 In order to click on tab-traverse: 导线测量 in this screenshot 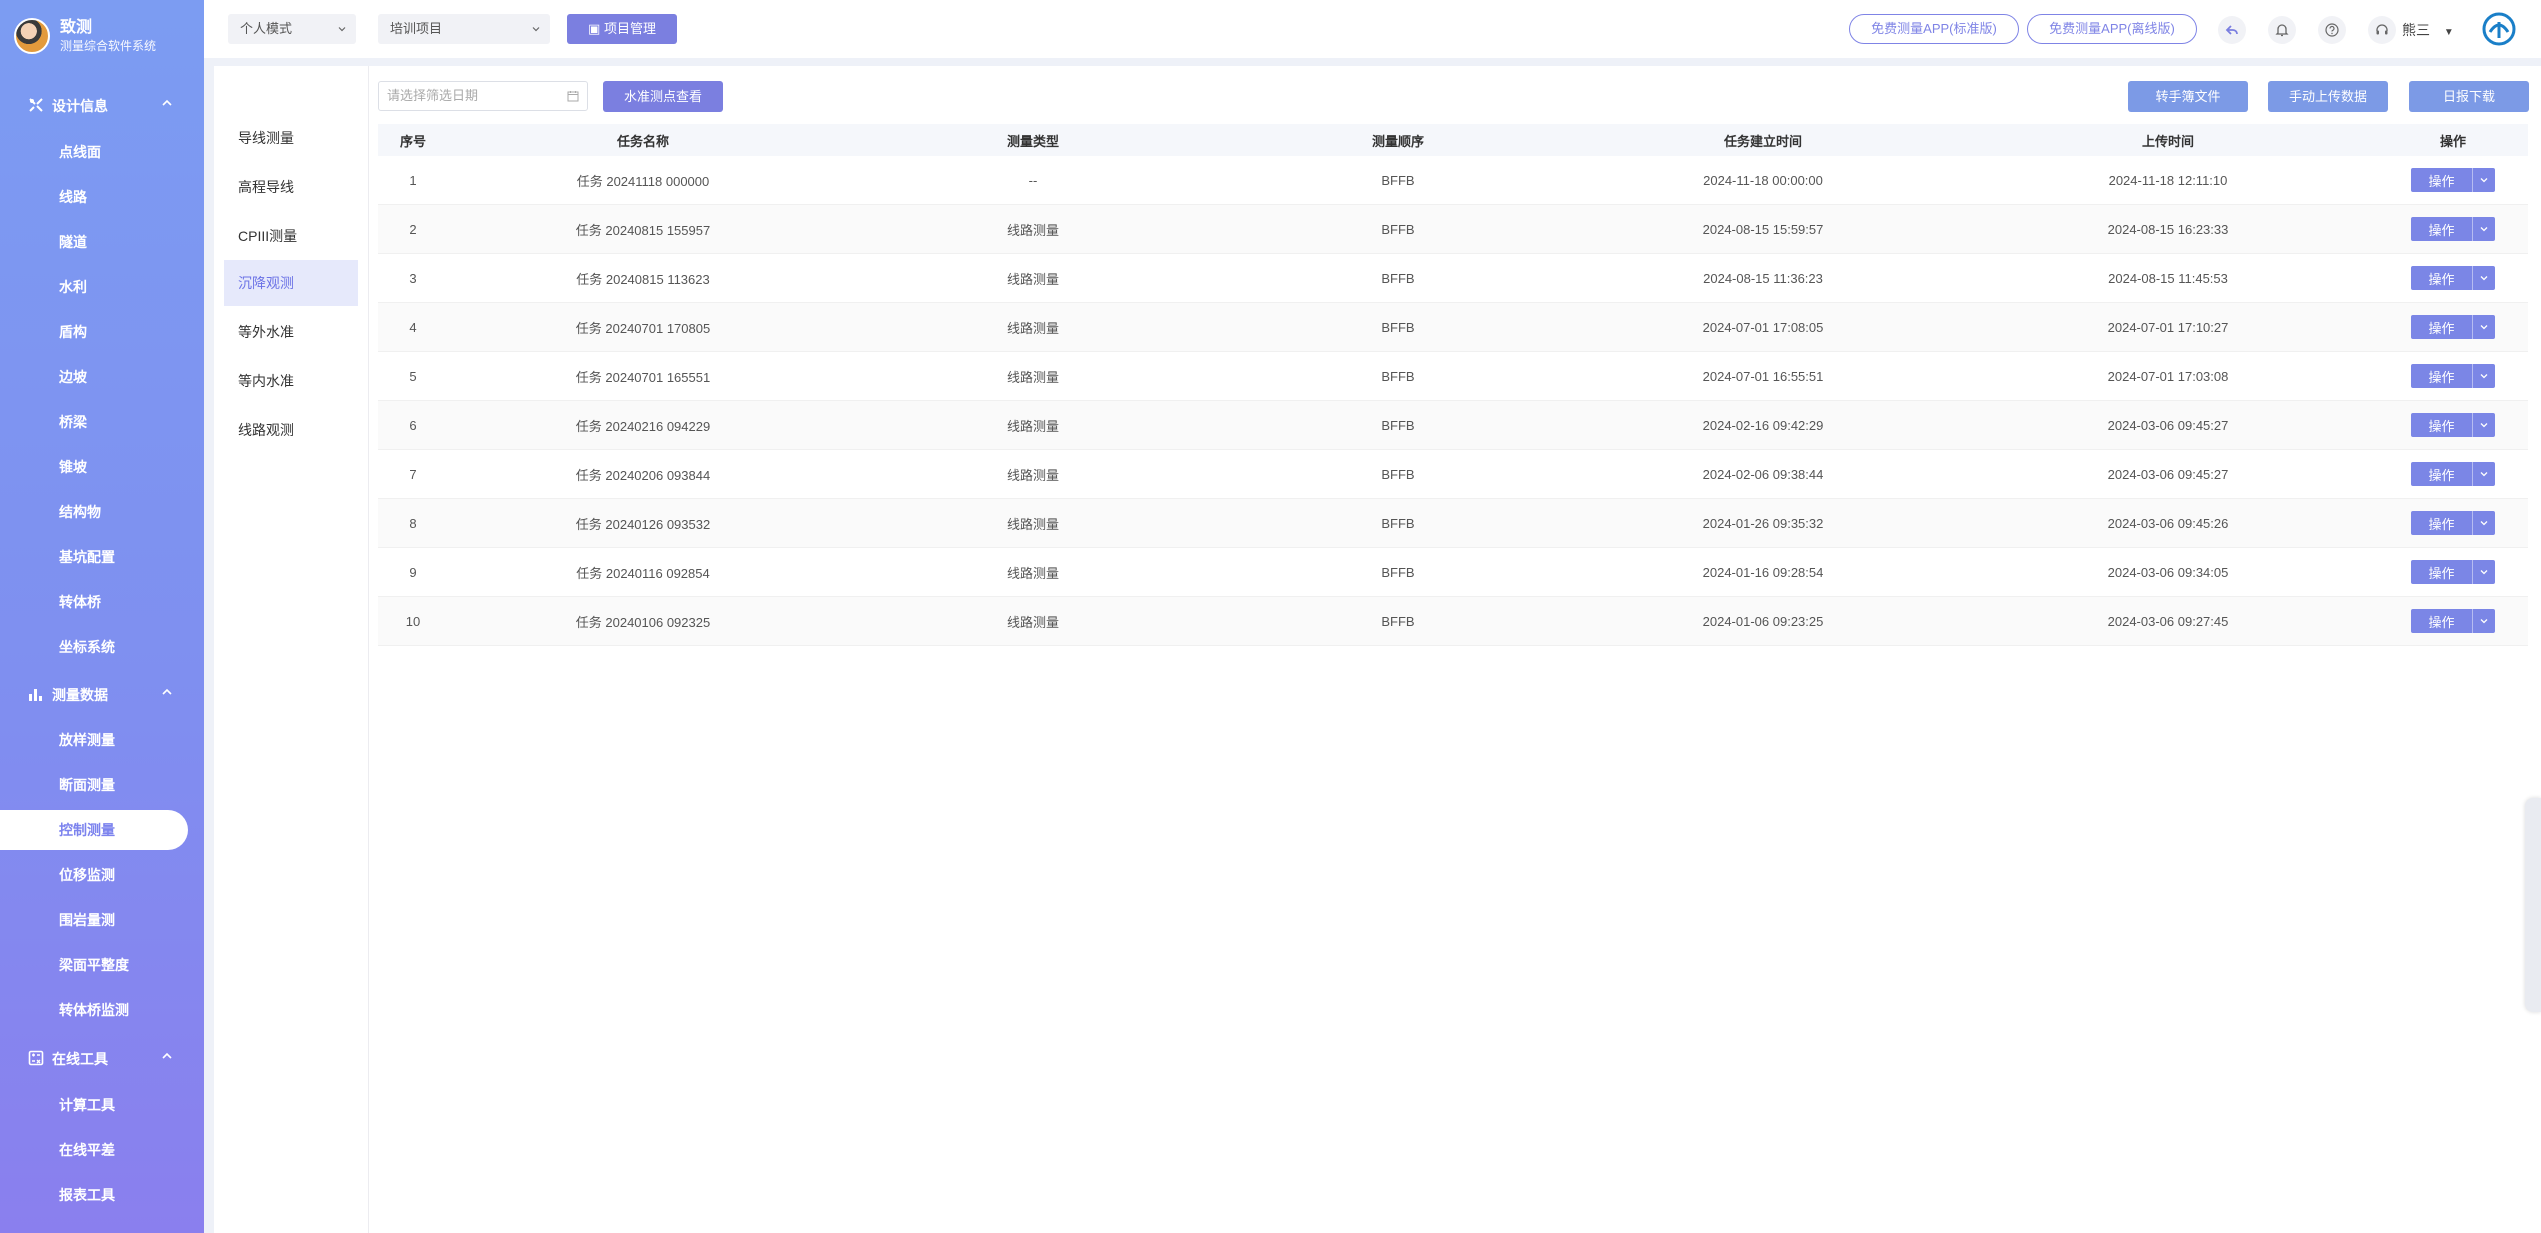, I will do `click(291, 138)`.